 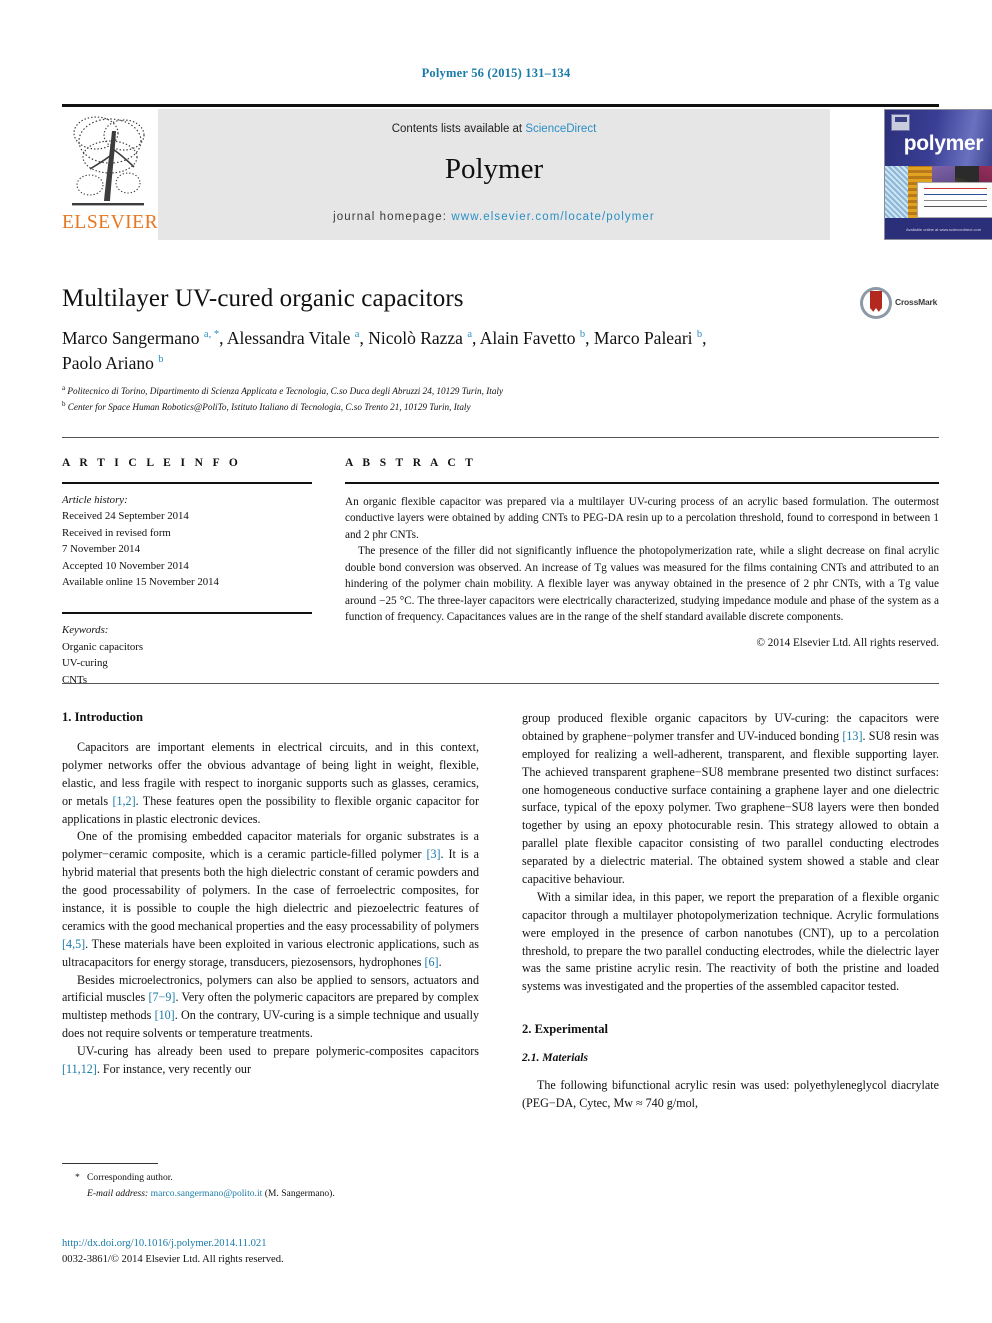 I want to click on running-head: Polymer 56 (2015) 131–134, so click(x=496, y=73).